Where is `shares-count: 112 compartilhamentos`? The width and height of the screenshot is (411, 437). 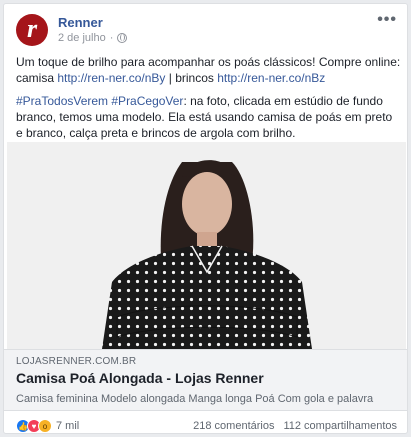 shares-count: 112 compartilhamentos is located at coordinates (340, 426).